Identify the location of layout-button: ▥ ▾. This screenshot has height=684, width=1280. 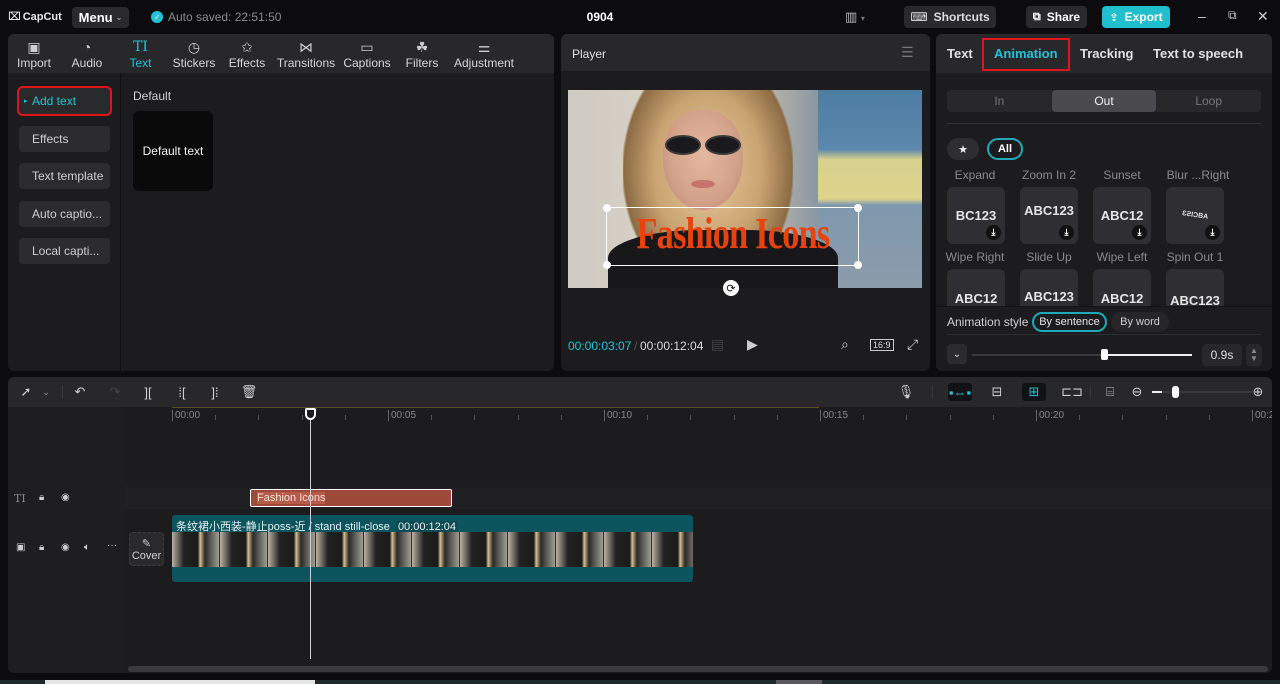
(855, 17).